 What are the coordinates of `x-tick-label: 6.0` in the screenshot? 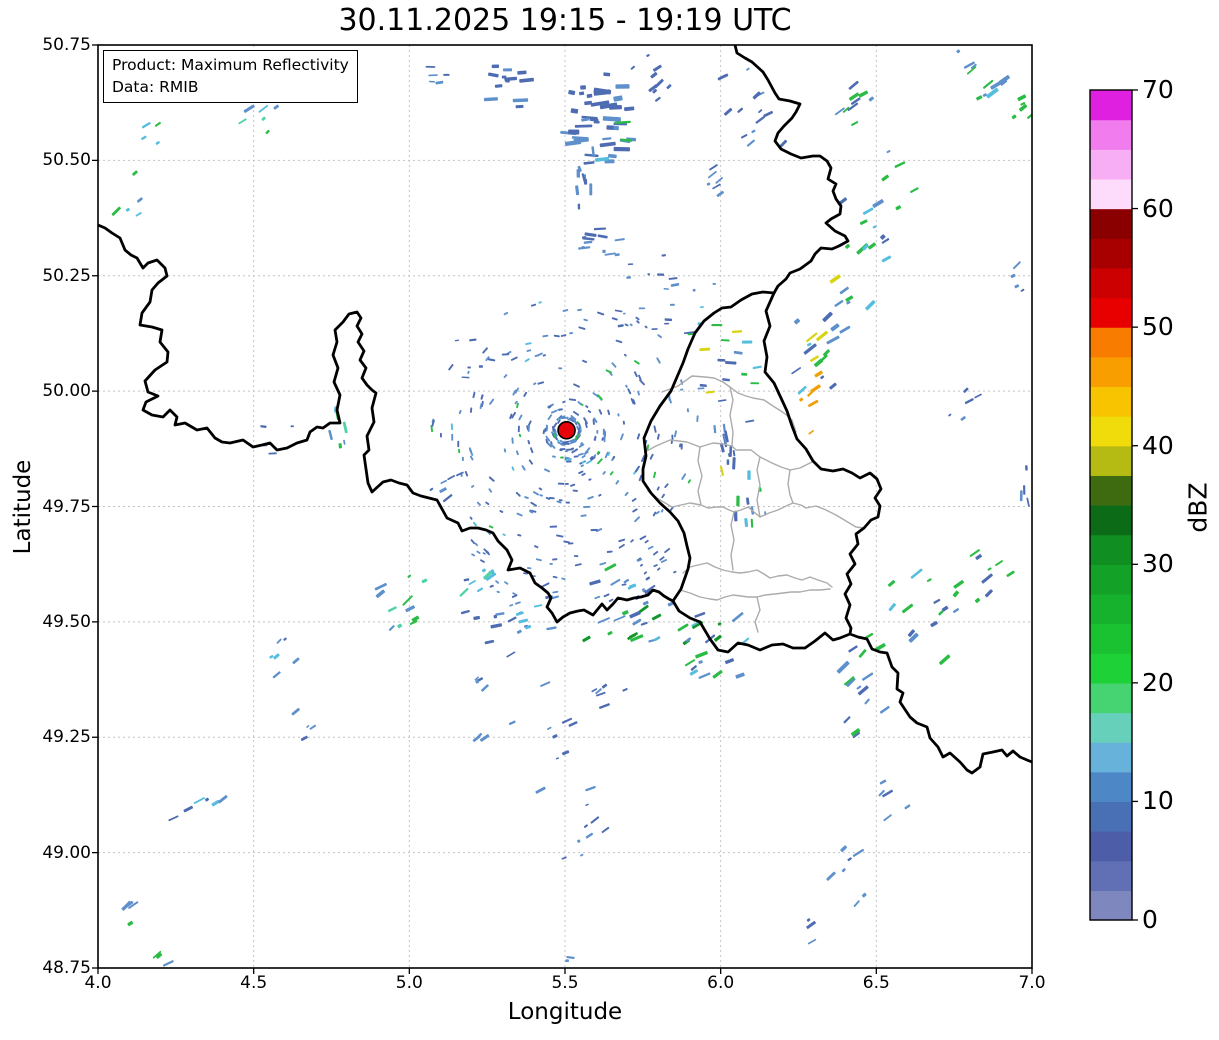 It's located at (721, 983).